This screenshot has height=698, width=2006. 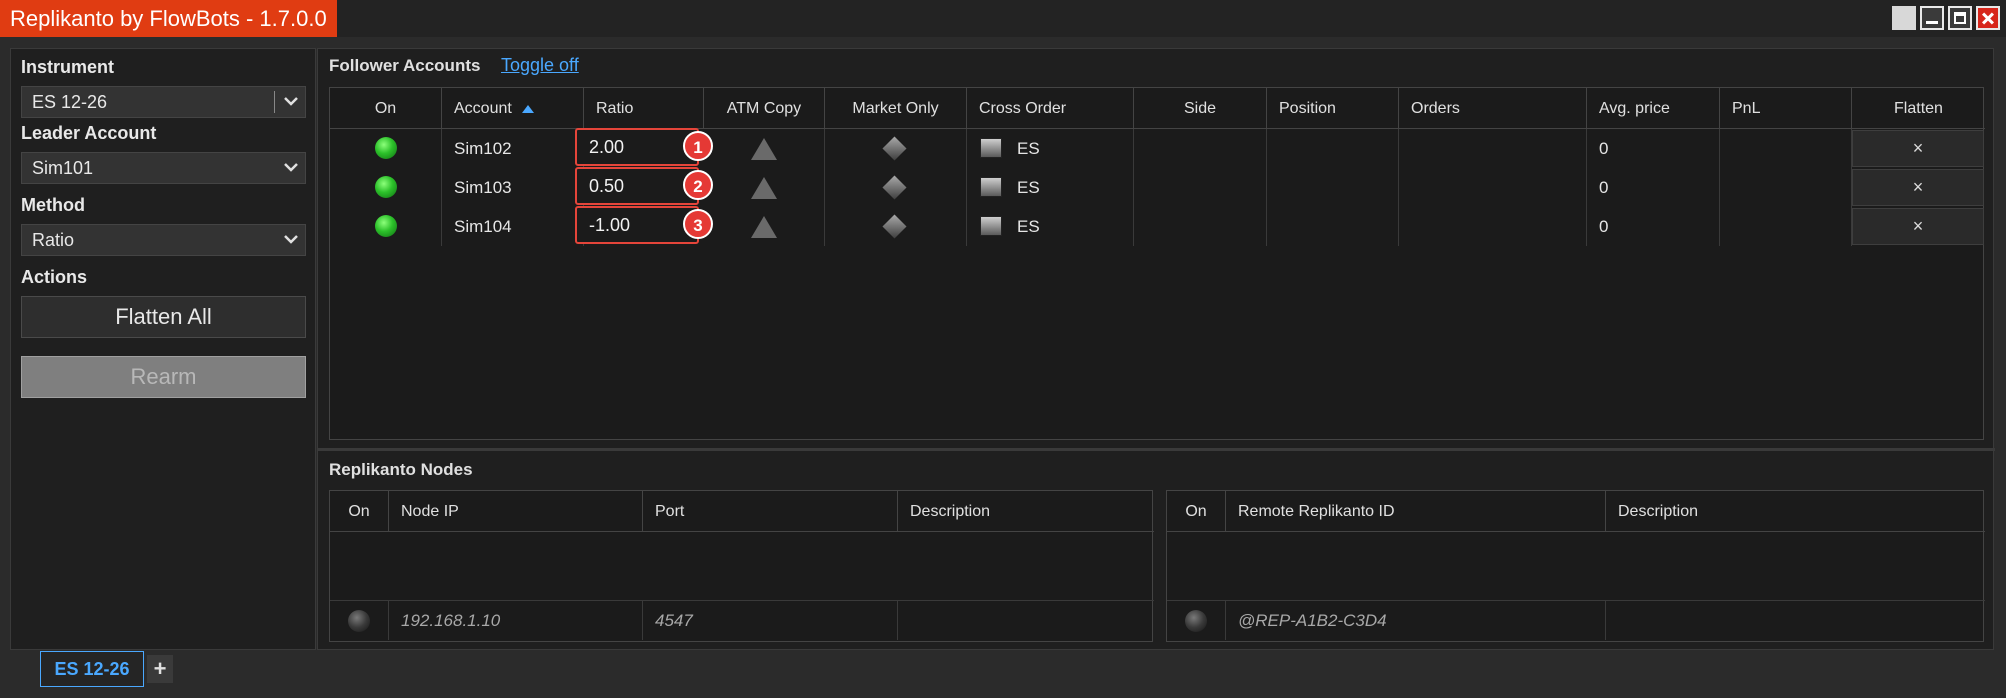 I want to click on toggle-off-link: Toggle off, so click(x=540, y=65).